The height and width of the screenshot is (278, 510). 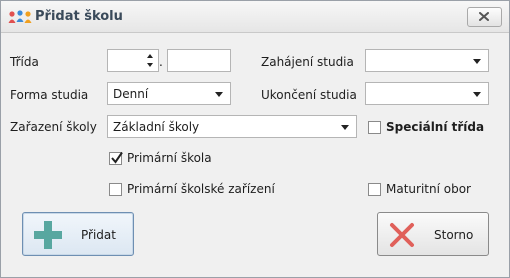 What do you see at coordinates (169, 158) in the screenshot?
I see `primarni-skola-label: Primární škola` at bounding box center [169, 158].